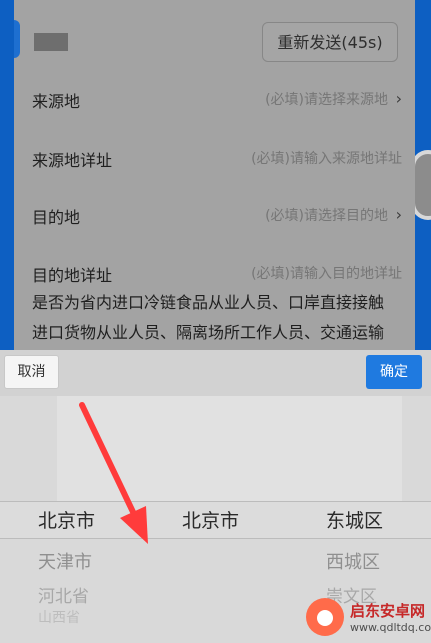  I want to click on origin-label: 来源地, so click(56, 101).